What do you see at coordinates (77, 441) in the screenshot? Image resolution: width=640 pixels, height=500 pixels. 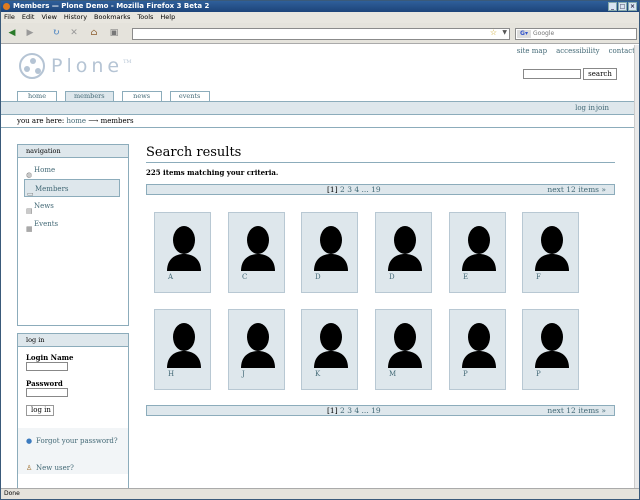 I see `forgot-password-label: Forgot your password?` at bounding box center [77, 441].